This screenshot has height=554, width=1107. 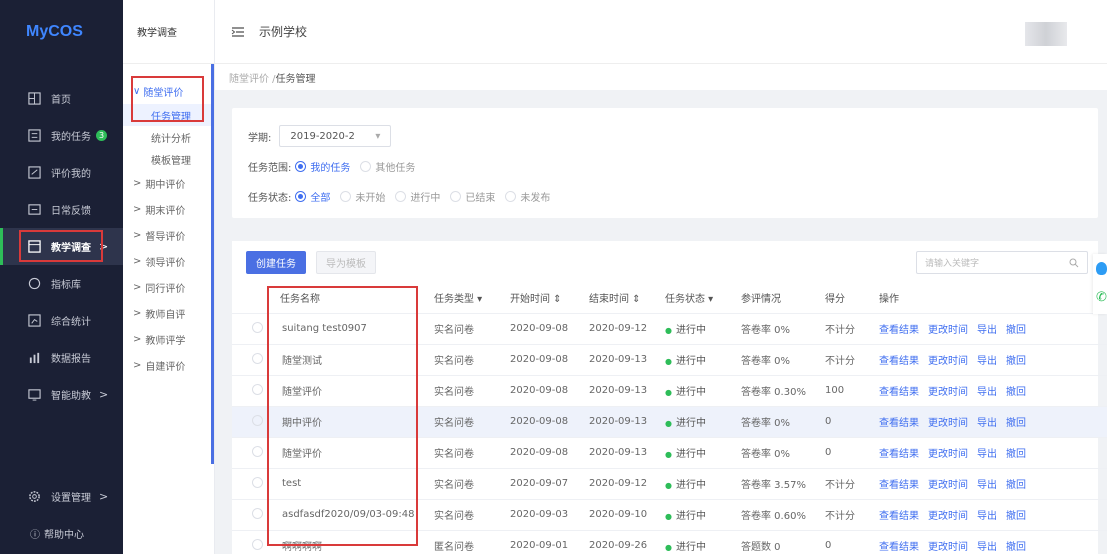 What do you see at coordinates (627, 298) in the screenshot?
I see `header-end-time: 结束时间 ⇕` at bounding box center [627, 298].